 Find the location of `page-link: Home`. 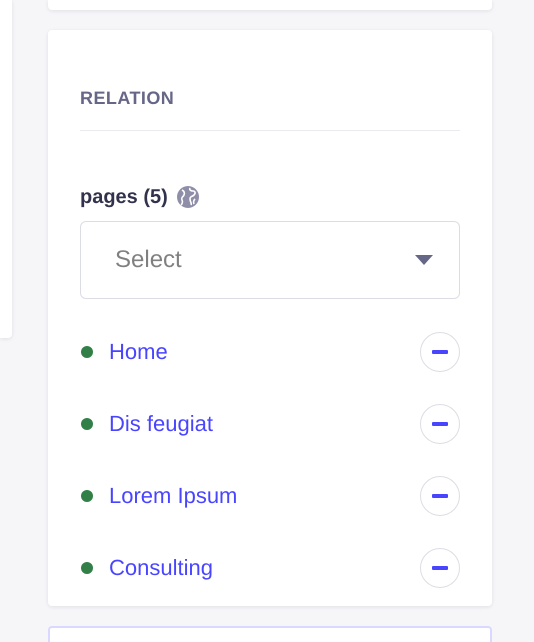

page-link: Home is located at coordinates (138, 351).